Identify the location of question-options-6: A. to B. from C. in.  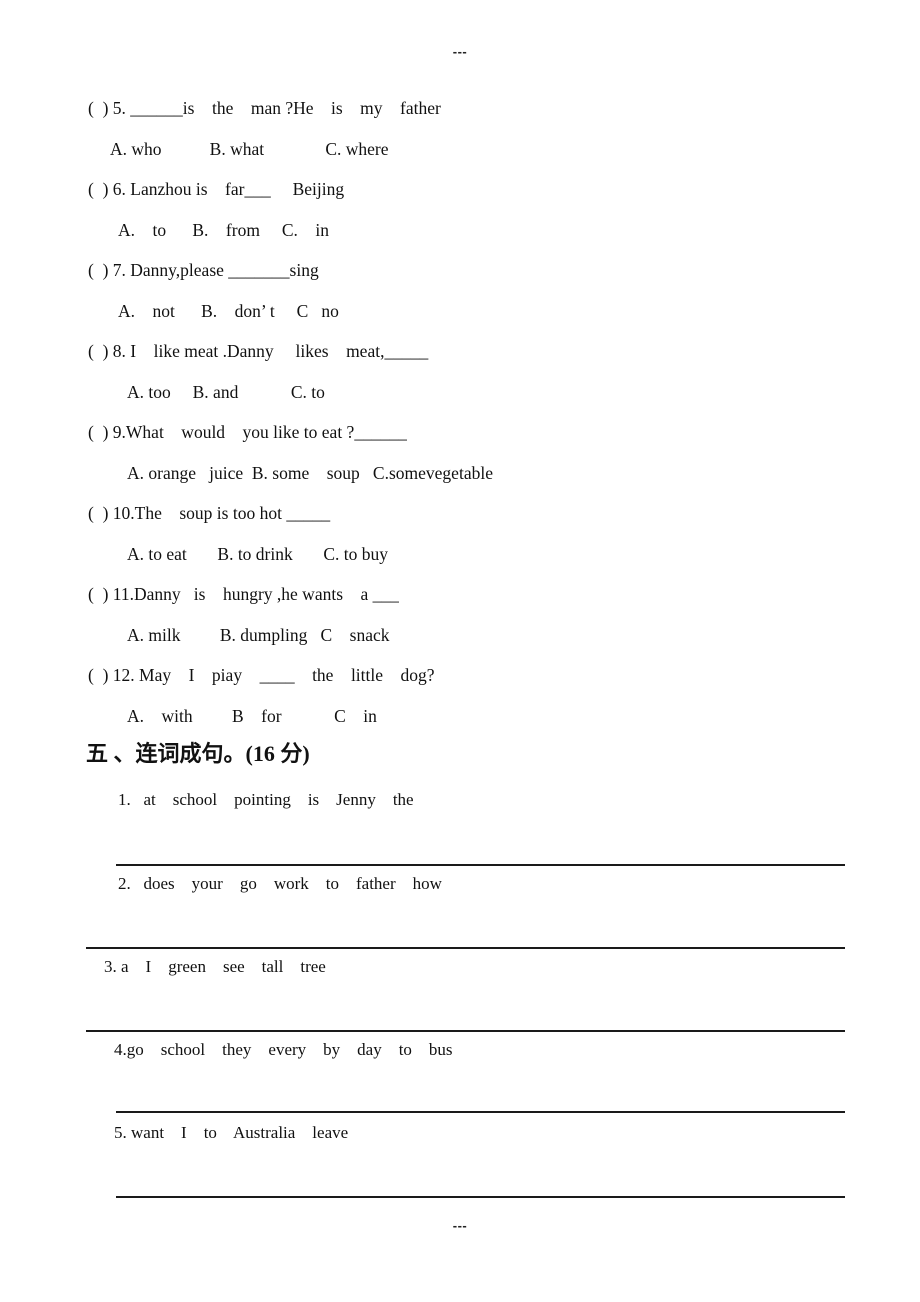
(223, 229).